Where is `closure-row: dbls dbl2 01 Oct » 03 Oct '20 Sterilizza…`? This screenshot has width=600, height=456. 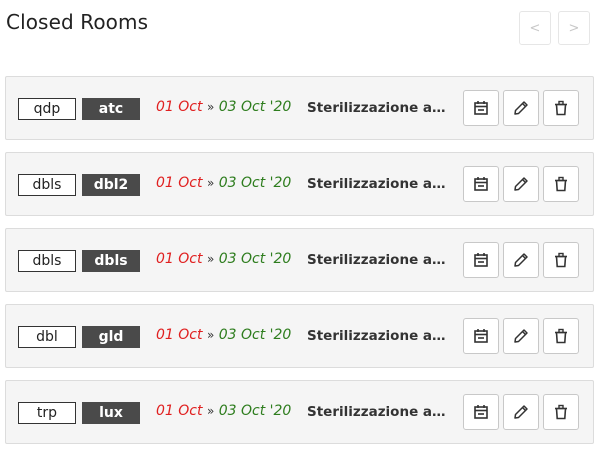
closure-row: dbls dbl2 01 Oct » 03 Oct '20 Sterilizza… is located at coordinates (299, 184).